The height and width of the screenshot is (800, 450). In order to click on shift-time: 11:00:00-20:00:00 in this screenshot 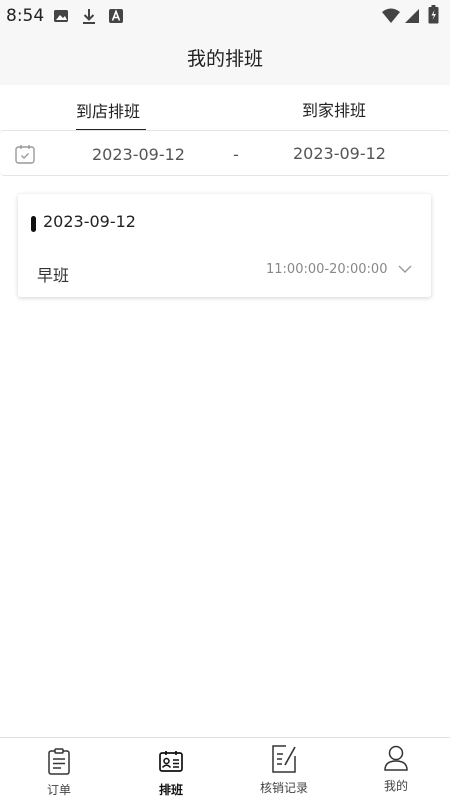, I will do `click(327, 269)`.